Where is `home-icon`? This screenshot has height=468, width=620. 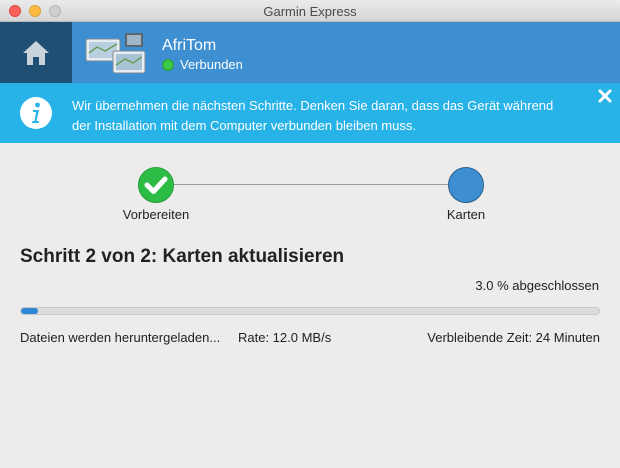
home-icon is located at coordinates (36, 52).